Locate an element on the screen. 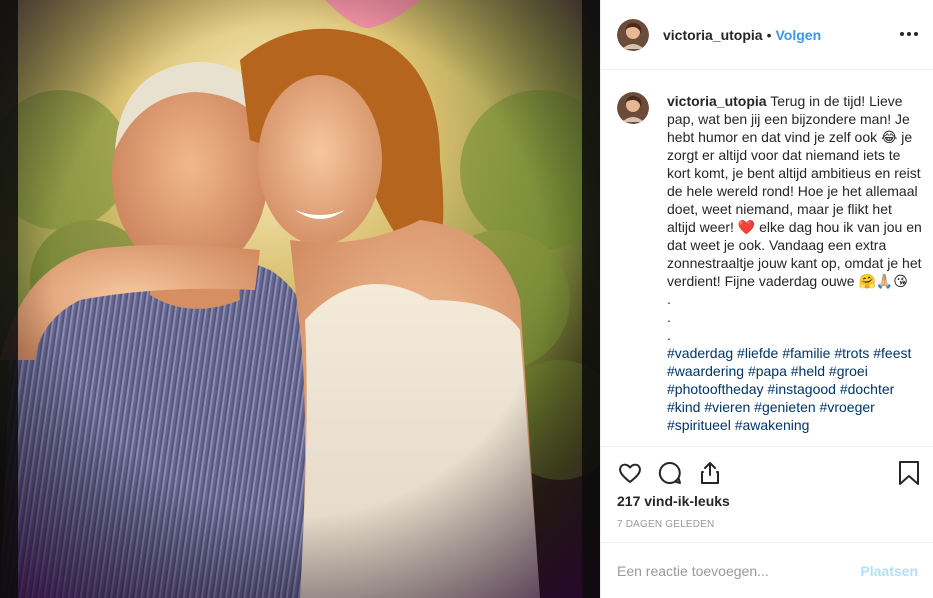 This screenshot has height=598, width=933. more-options-icon is located at coordinates (909, 34).